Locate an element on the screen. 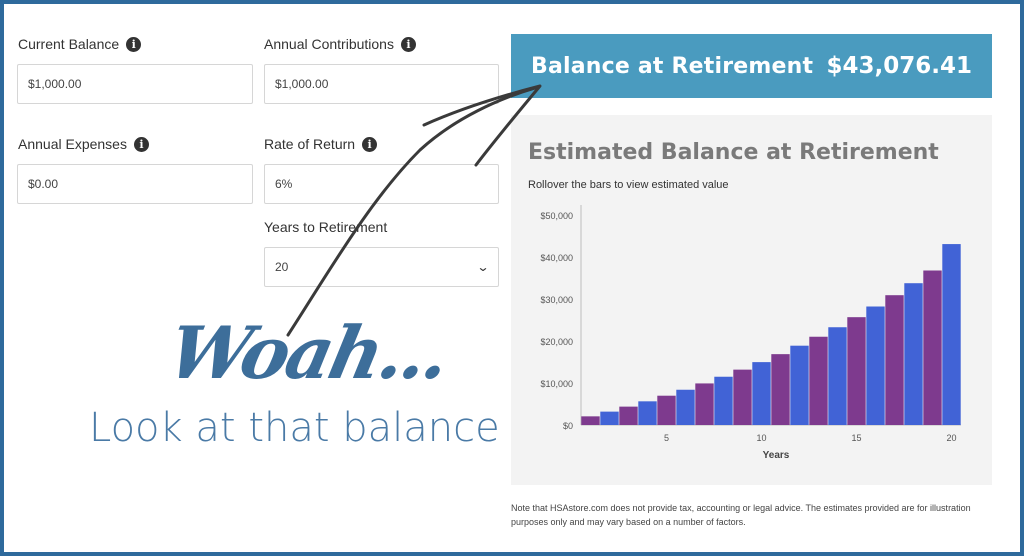  rate-of-return-input: 6% is located at coordinates (381, 184).